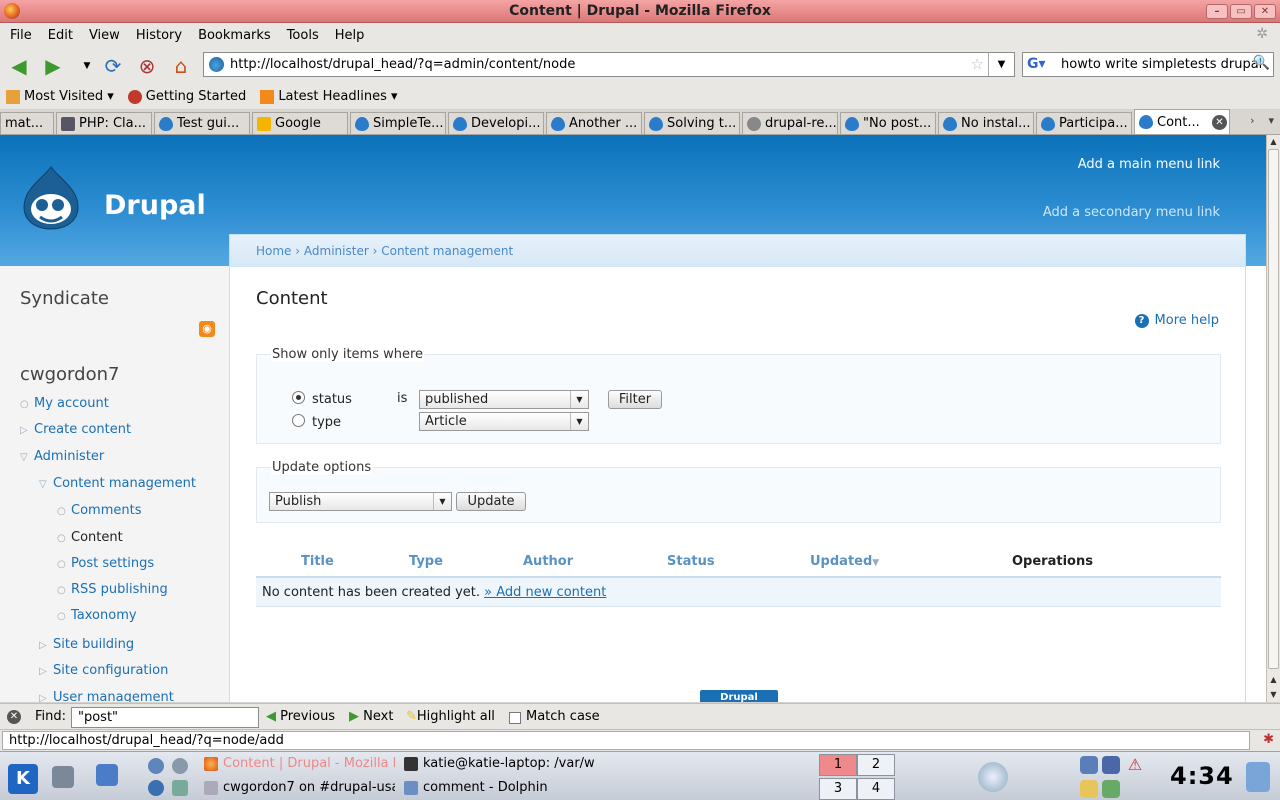  Describe the element at coordinates (563, 716) in the screenshot. I see `match-case-label: Match case` at that location.